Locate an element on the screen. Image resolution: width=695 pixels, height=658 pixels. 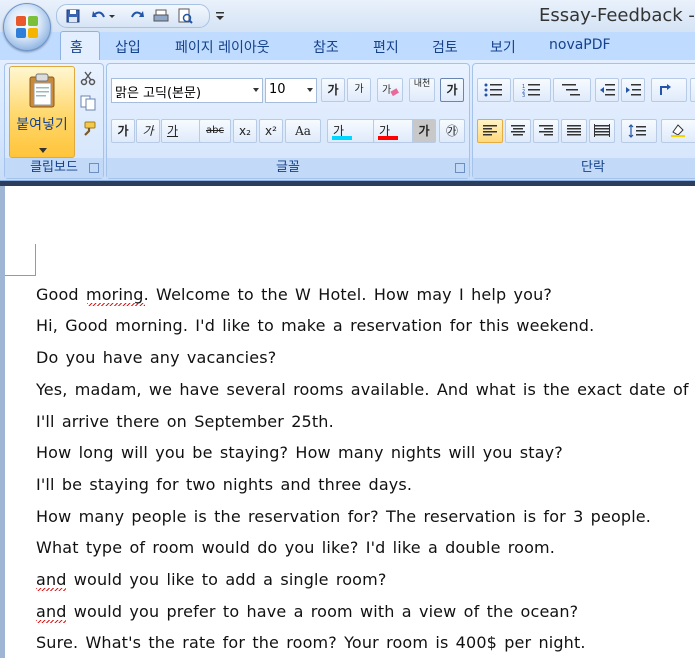
tab-home: 홈 is located at coordinates (76, 47).